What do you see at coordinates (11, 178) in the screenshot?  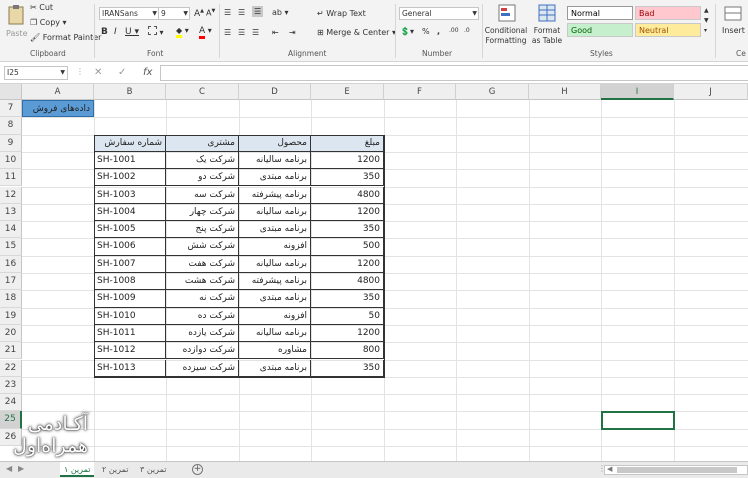 I see `row-header-11: 11` at bounding box center [11, 178].